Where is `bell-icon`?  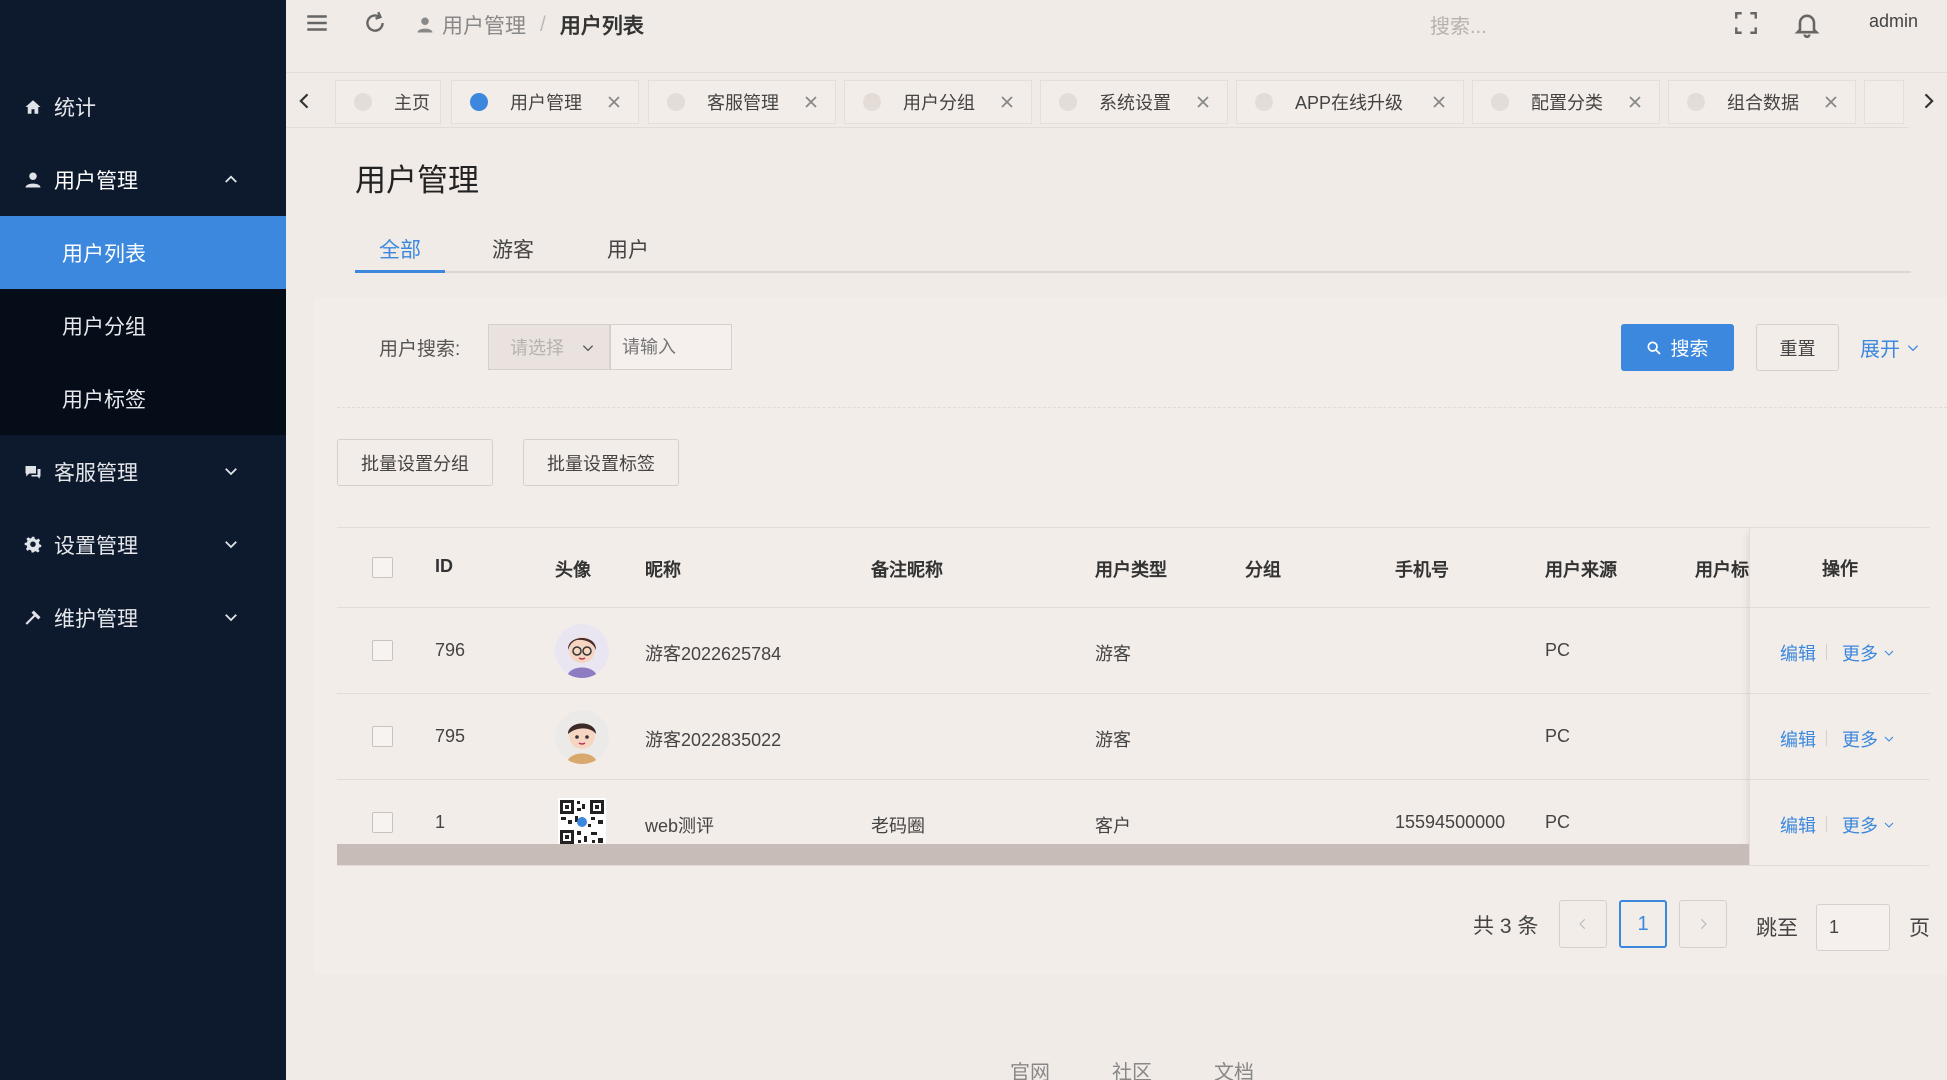 bell-icon is located at coordinates (1807, 24).